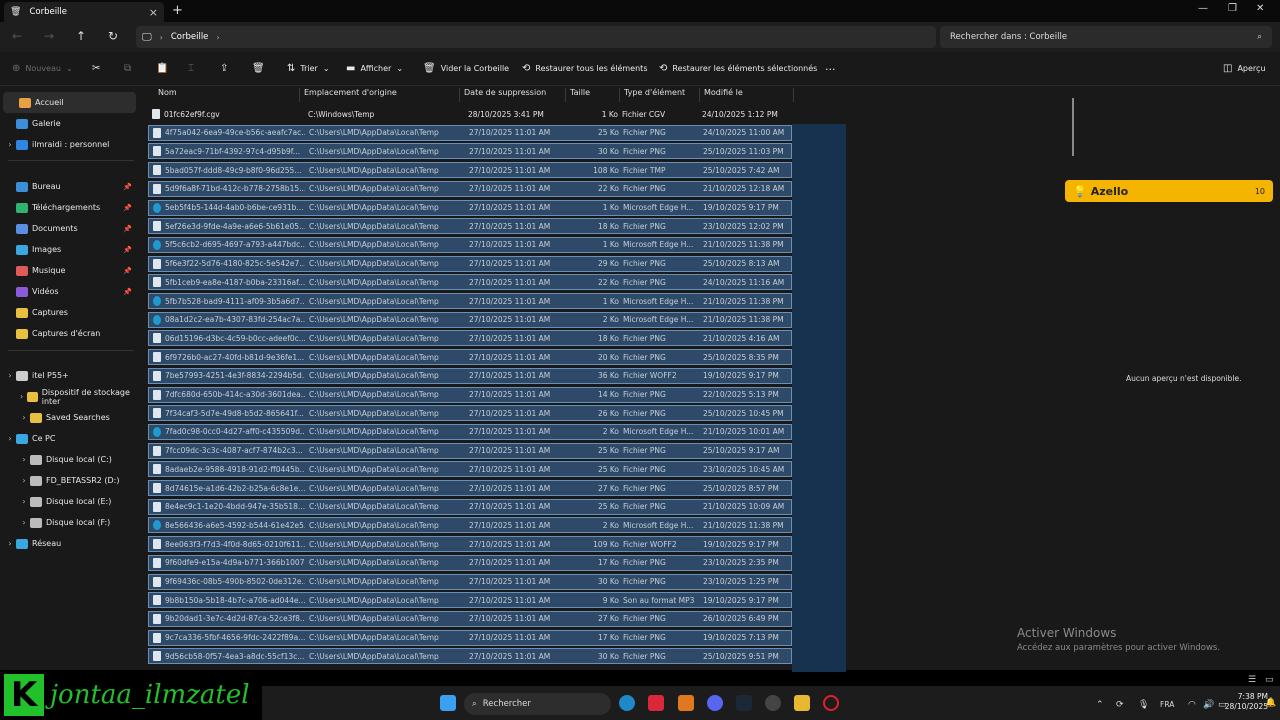  Describe the element at coordinates (70, 228) in the screenshot. I see `sidebar-item: Documents 📌` at that location.